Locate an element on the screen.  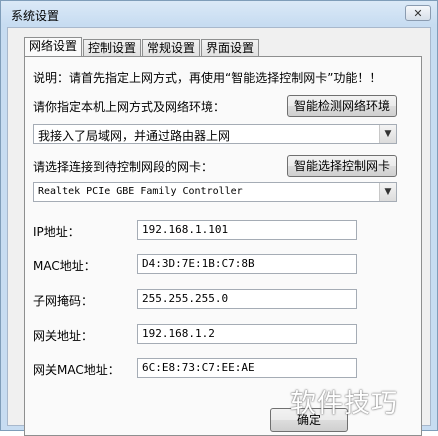
close-button: ✕ is located at coordinates (418, 13).